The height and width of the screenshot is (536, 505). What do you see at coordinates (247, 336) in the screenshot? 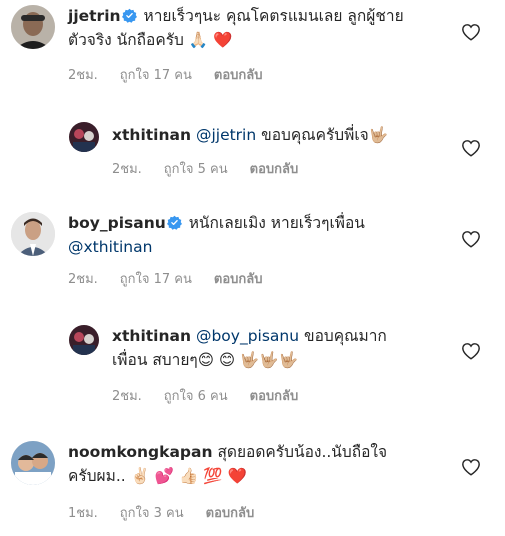
I see `mention-link: @boy_pisanu` at bounding box center [247, 336].